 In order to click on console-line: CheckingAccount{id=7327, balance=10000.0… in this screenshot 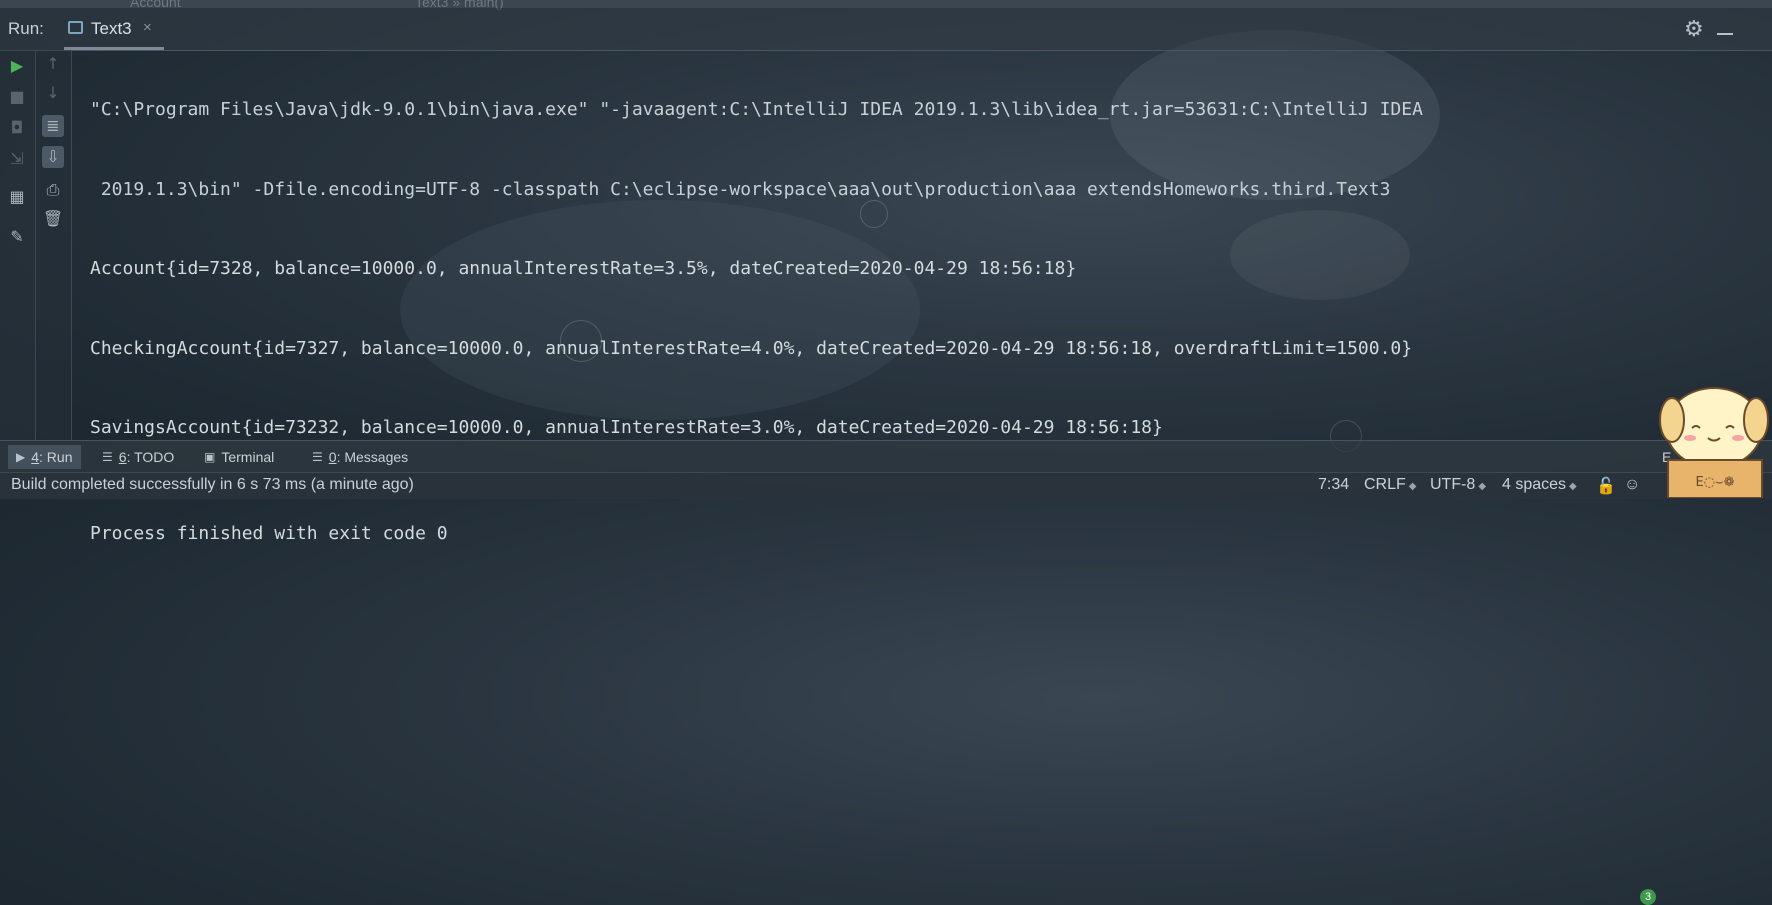, I will do `click(751, 348)`.